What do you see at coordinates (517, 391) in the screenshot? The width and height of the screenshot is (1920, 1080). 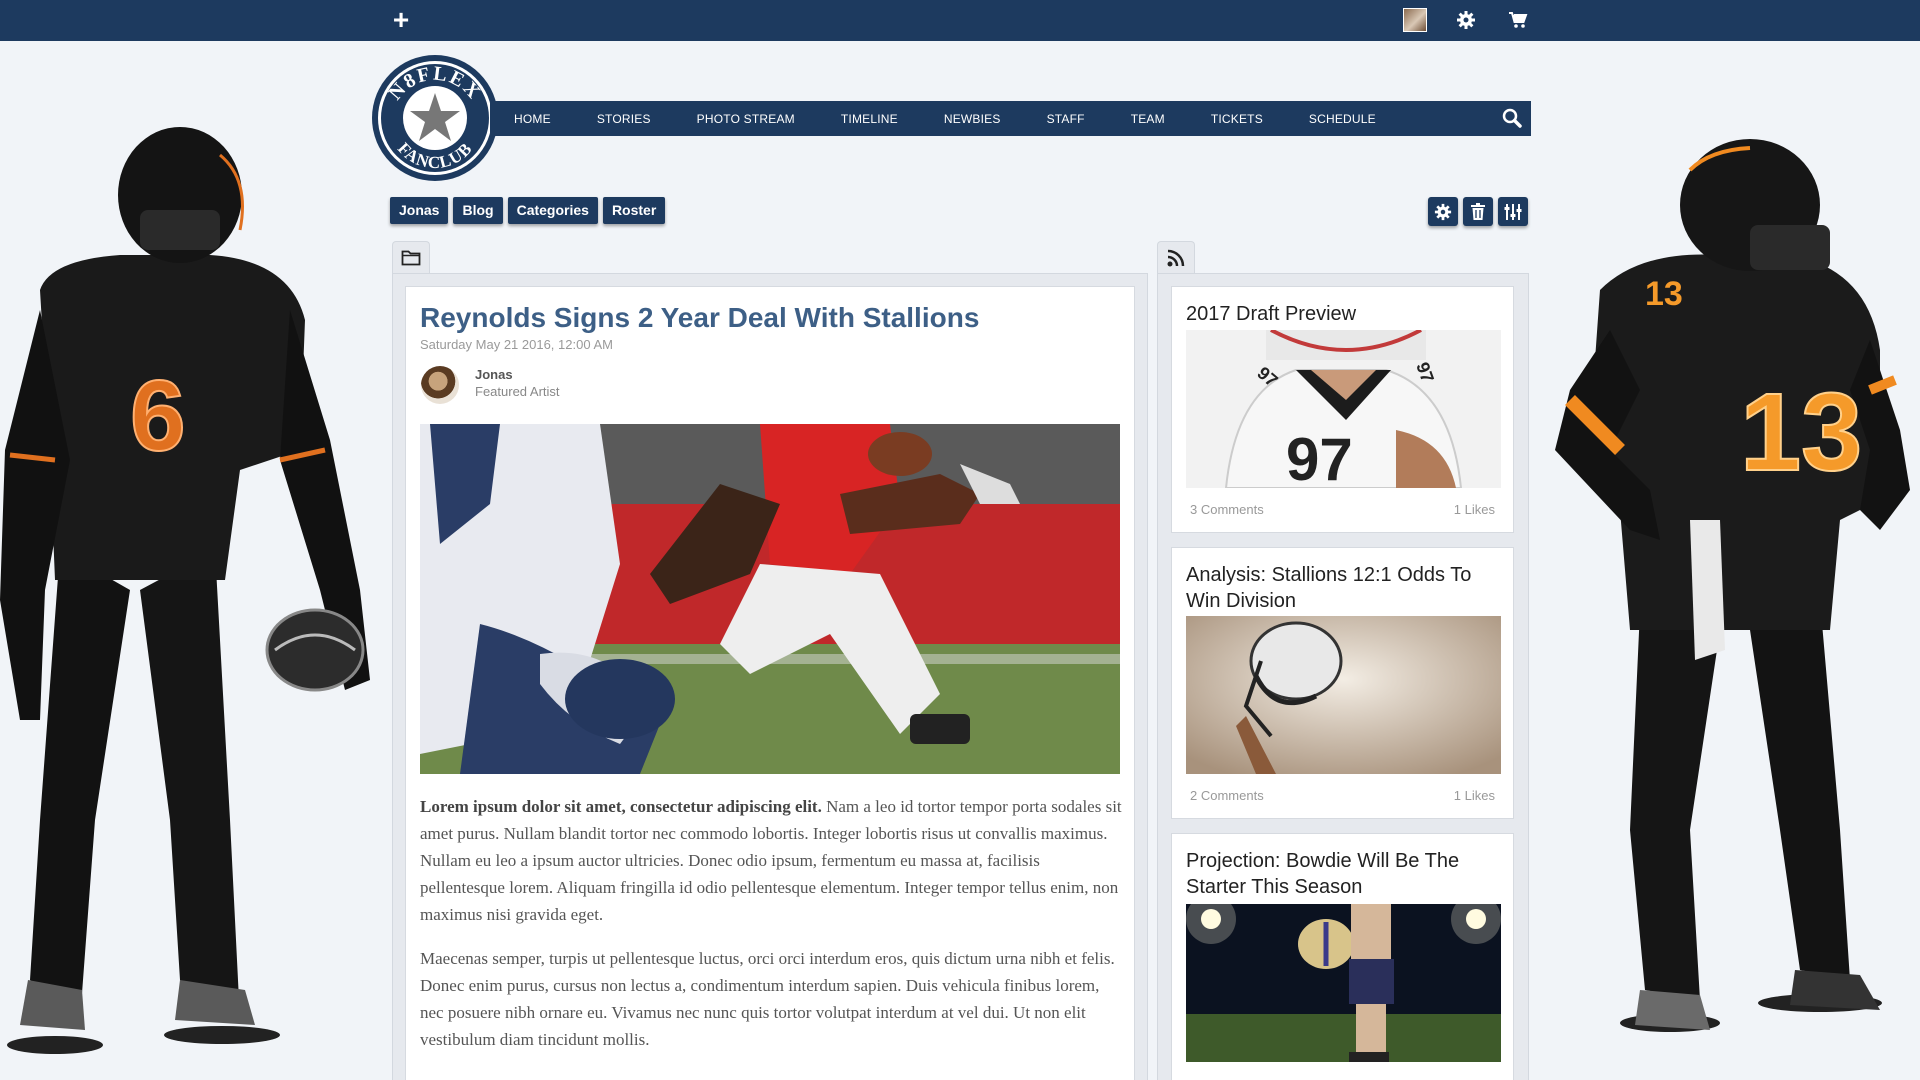 I see `author-role: Featured Artist` at bounding box center [517, 391].